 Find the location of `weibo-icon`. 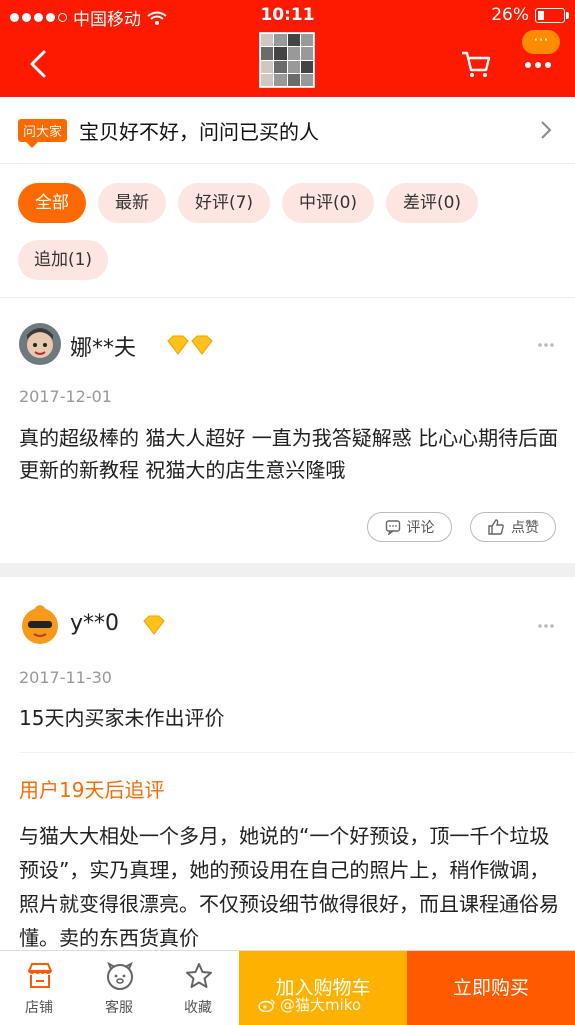

weibo-icon is located at coordinates (266, 1005).